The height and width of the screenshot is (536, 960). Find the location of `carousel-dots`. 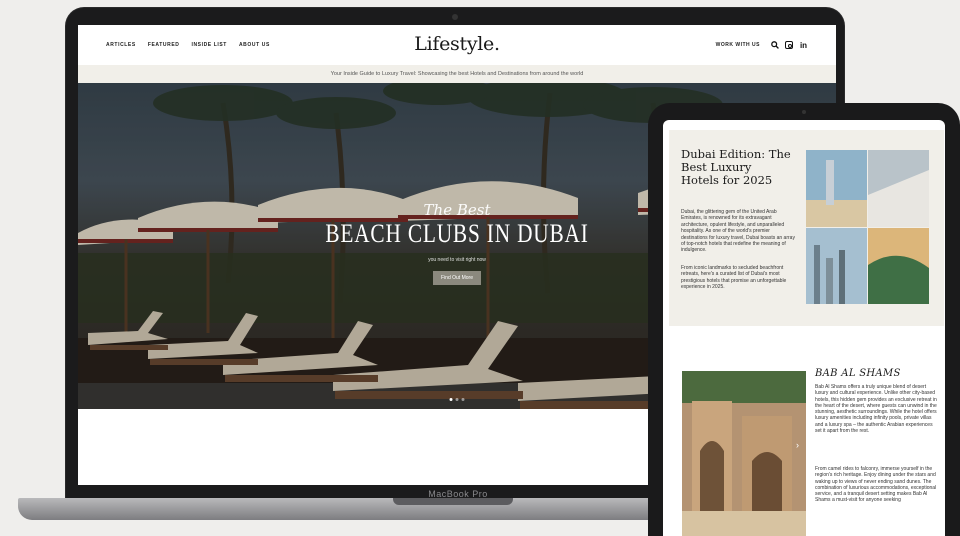

carousel-dots is located at coordinates (457, 399).